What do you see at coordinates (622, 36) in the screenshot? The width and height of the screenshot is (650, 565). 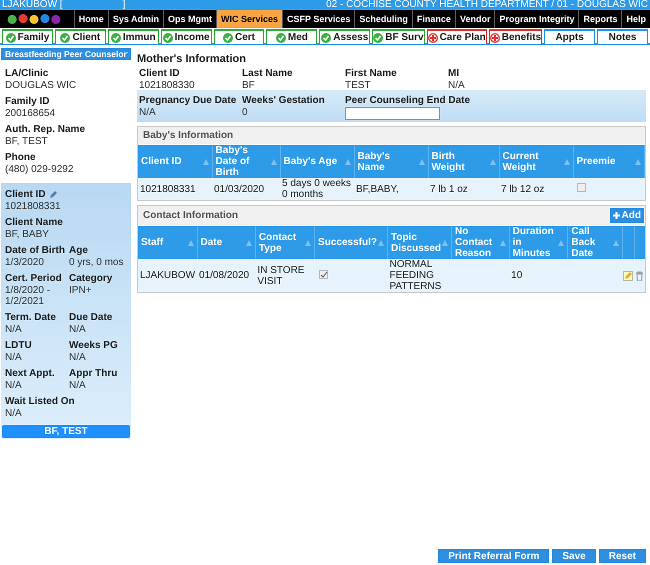 I see `tab: Notes` at bounding box center [622, 36].